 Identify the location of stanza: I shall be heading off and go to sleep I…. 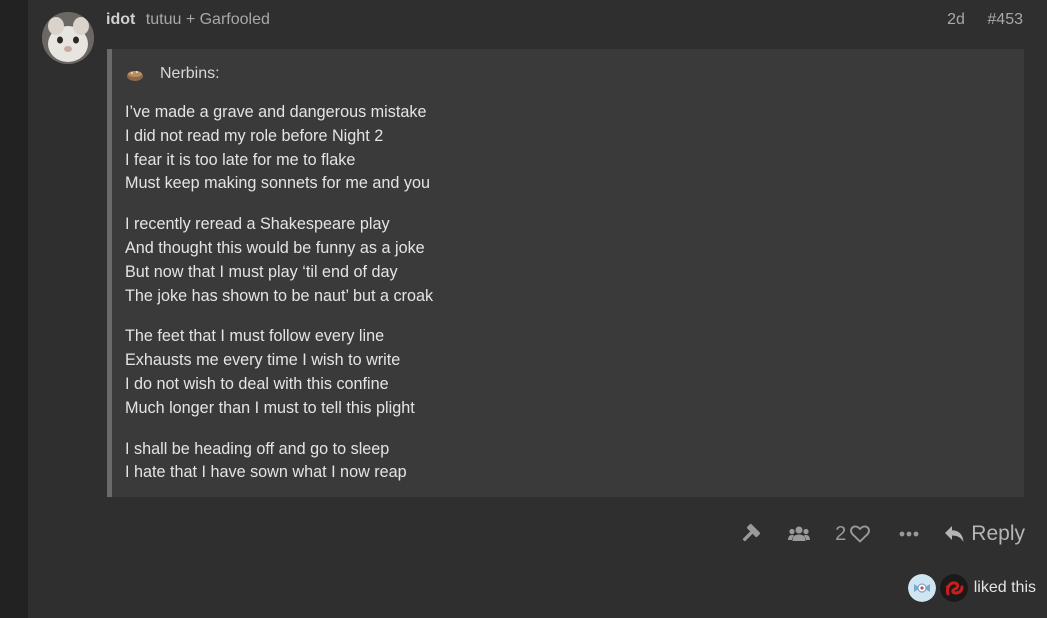
(279, 462).